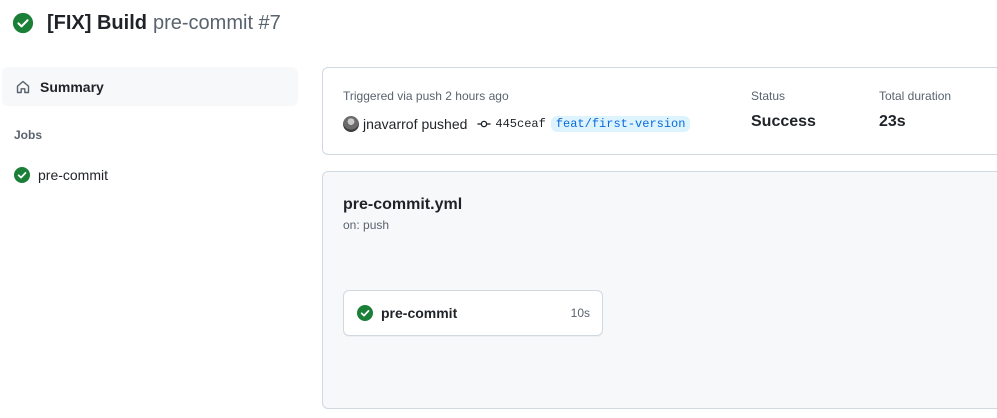 This screenshot has height=418, width=997. Describe the element at coordinates (426, 96) in the screenshot. I see `triggered-text: Triggered via push 2 hours ago` at that location.